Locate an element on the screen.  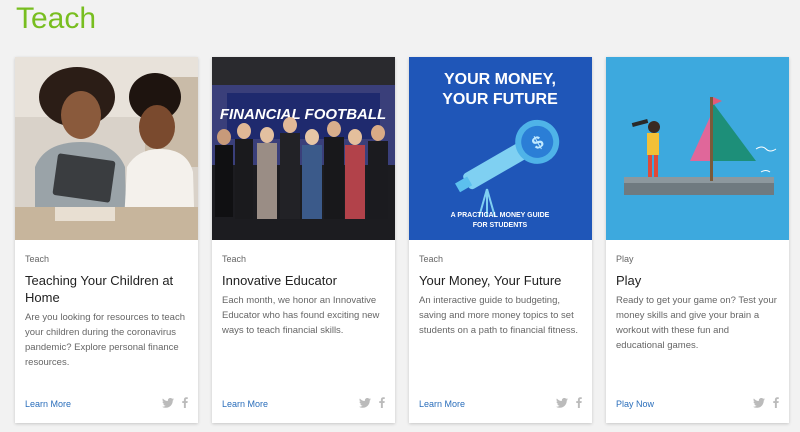
card-image-sailboat is located at coordinates (697, 148).